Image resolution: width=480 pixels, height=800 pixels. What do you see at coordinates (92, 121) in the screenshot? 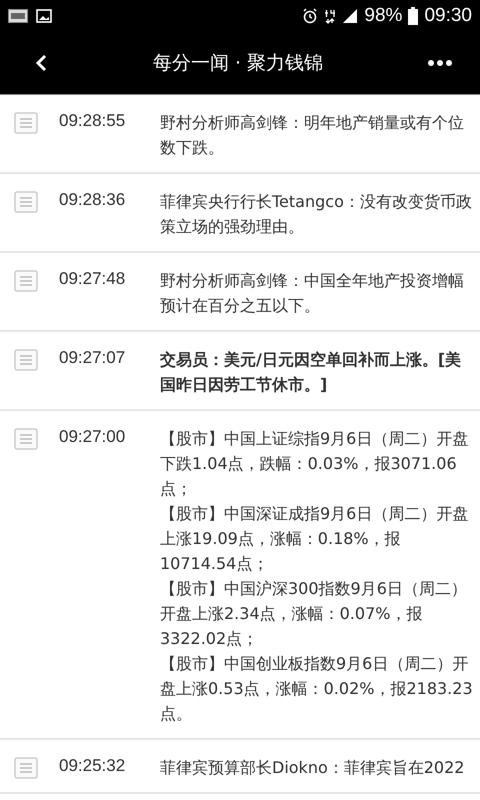
I see `news-time: 09:28:55` at bounding box center [92, 121].